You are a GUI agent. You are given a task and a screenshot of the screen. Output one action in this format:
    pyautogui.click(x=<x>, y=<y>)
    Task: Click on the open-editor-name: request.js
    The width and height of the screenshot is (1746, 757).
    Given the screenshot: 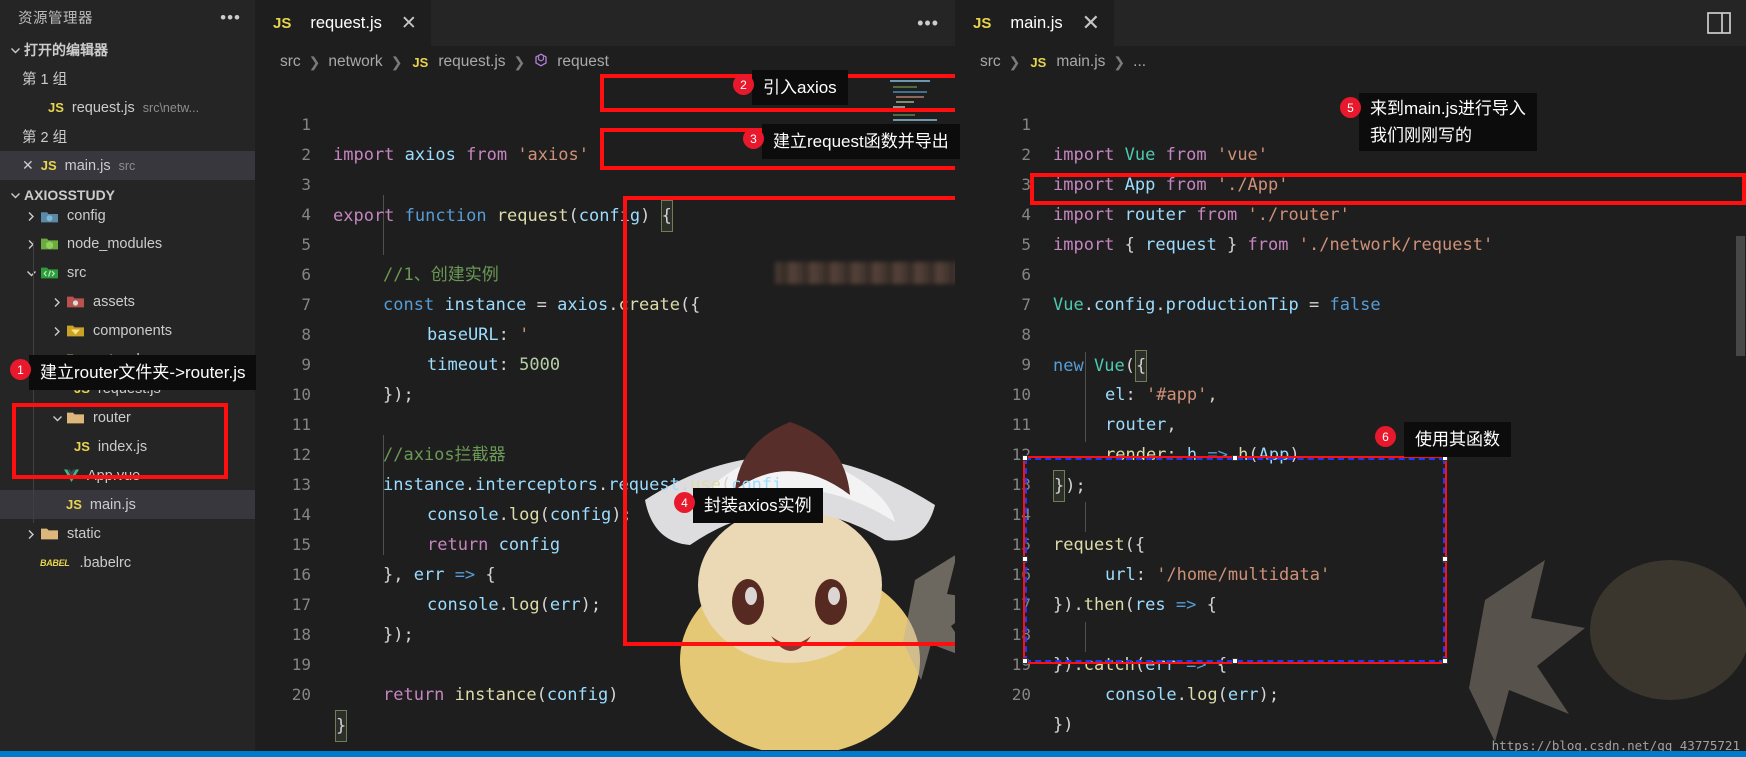 What is the action you would take?
    pyautogui.click(x=103, y=107)
    